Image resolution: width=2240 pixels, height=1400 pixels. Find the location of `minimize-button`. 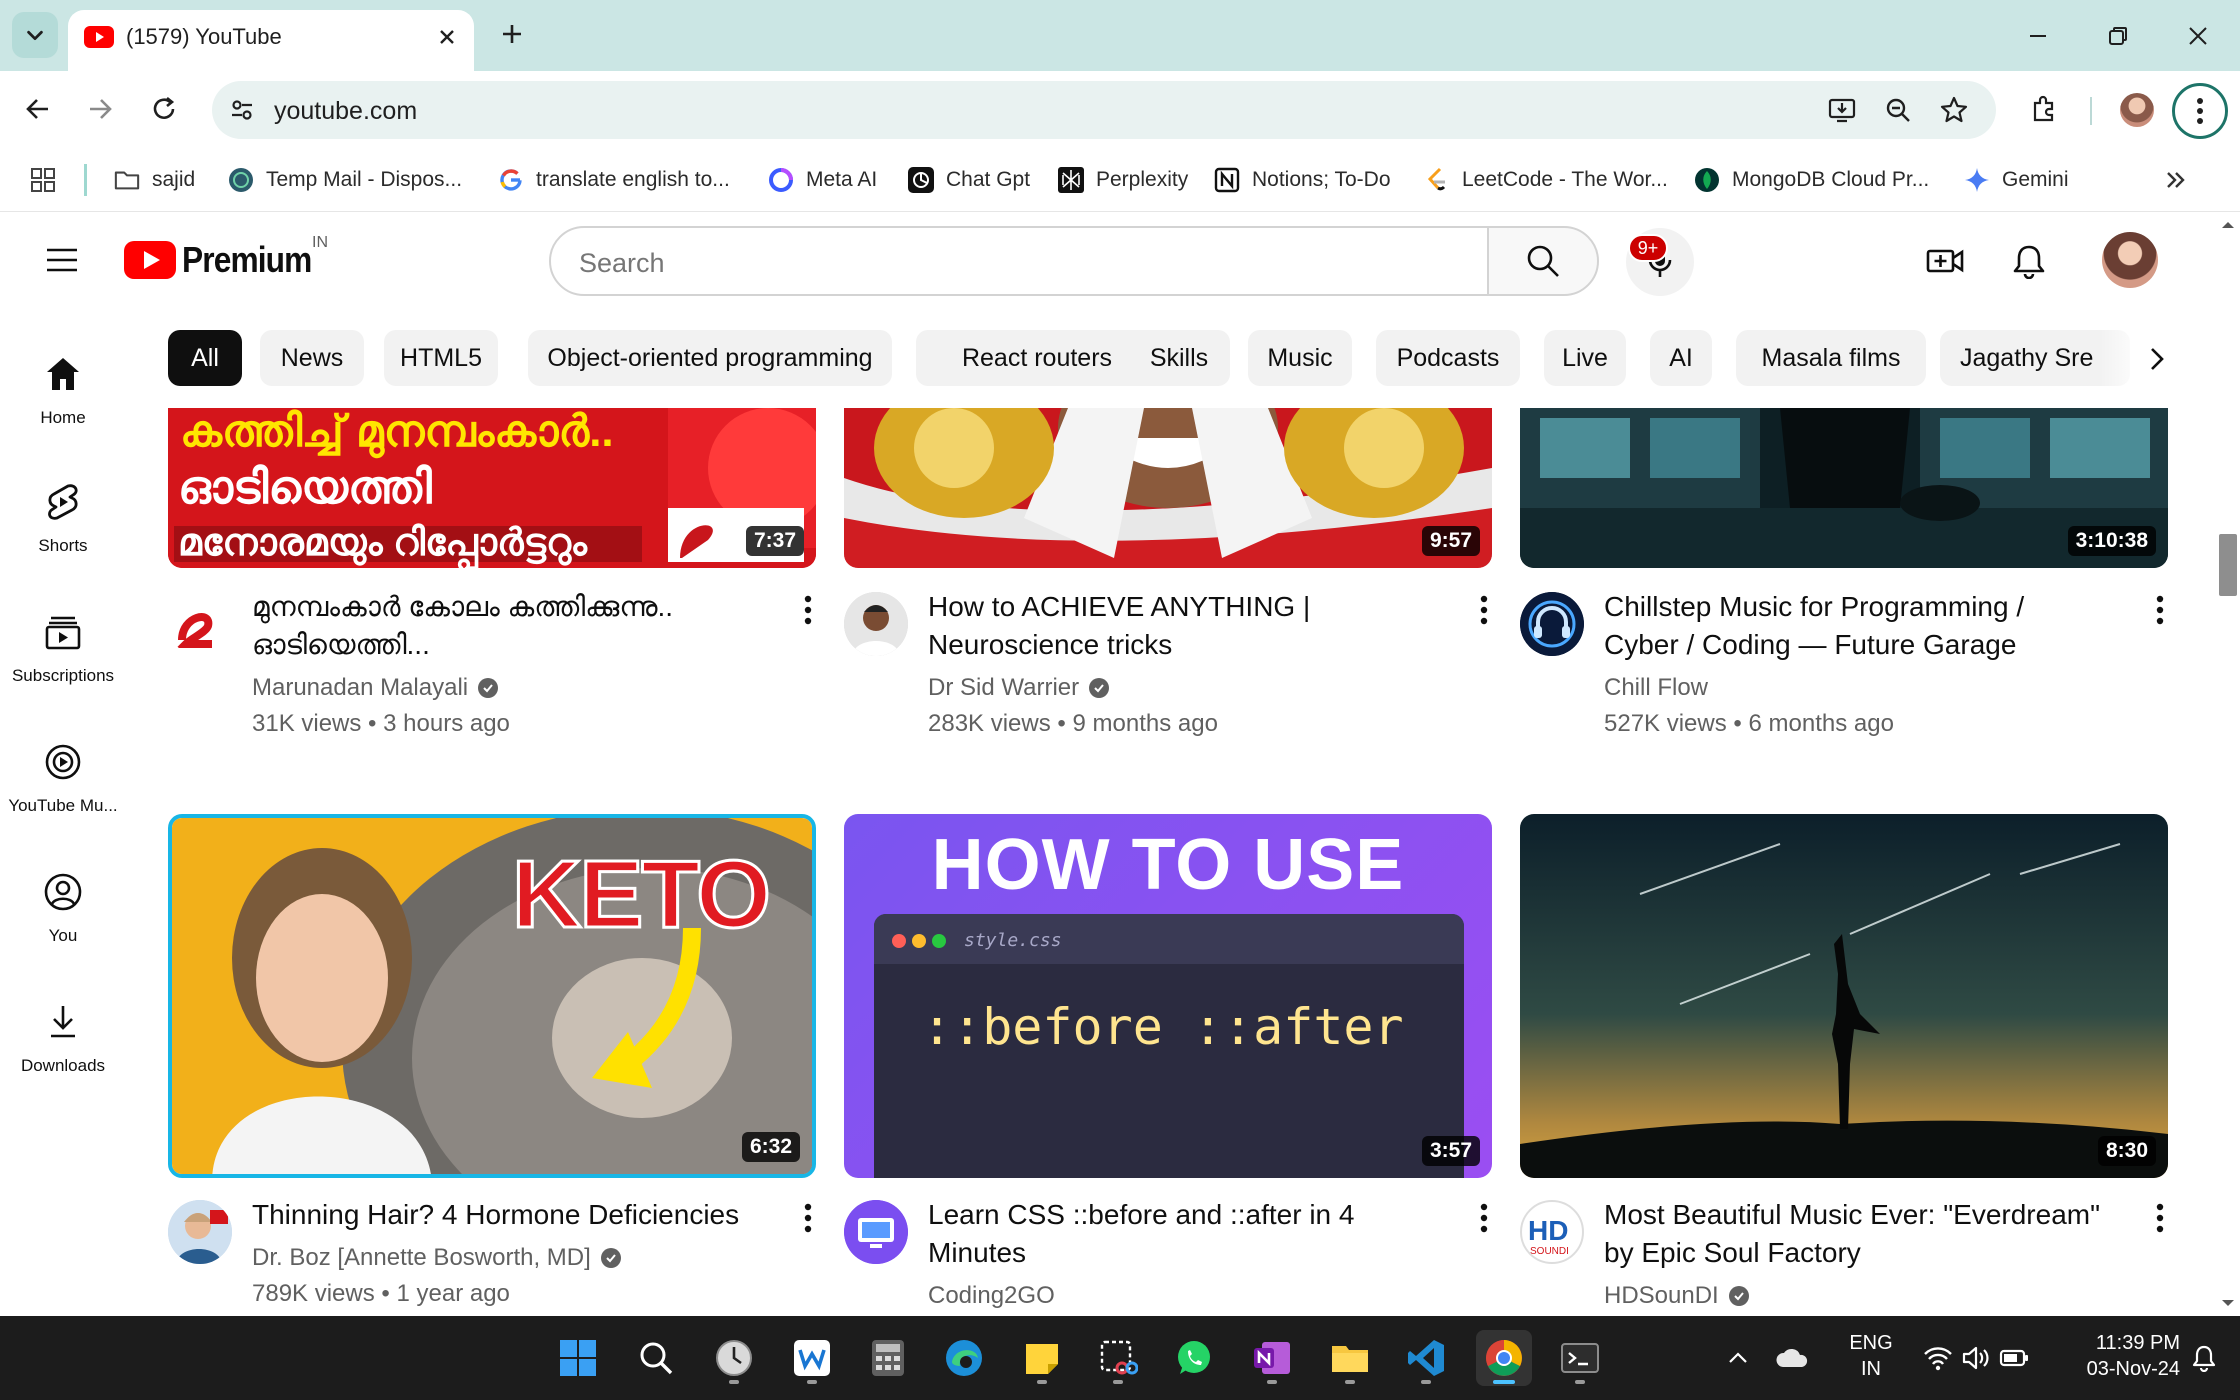

minimize-button is located at coordinates (2038, 36).